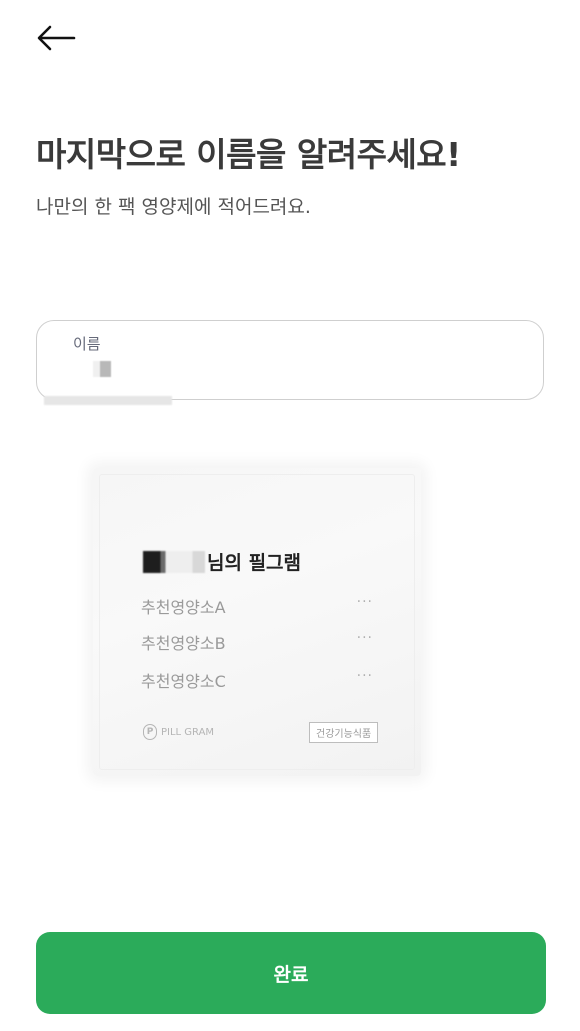 This screenshot has width=580, height=1031. I want to click on health-food-badge: 건강기능식품, so click(344, 732).